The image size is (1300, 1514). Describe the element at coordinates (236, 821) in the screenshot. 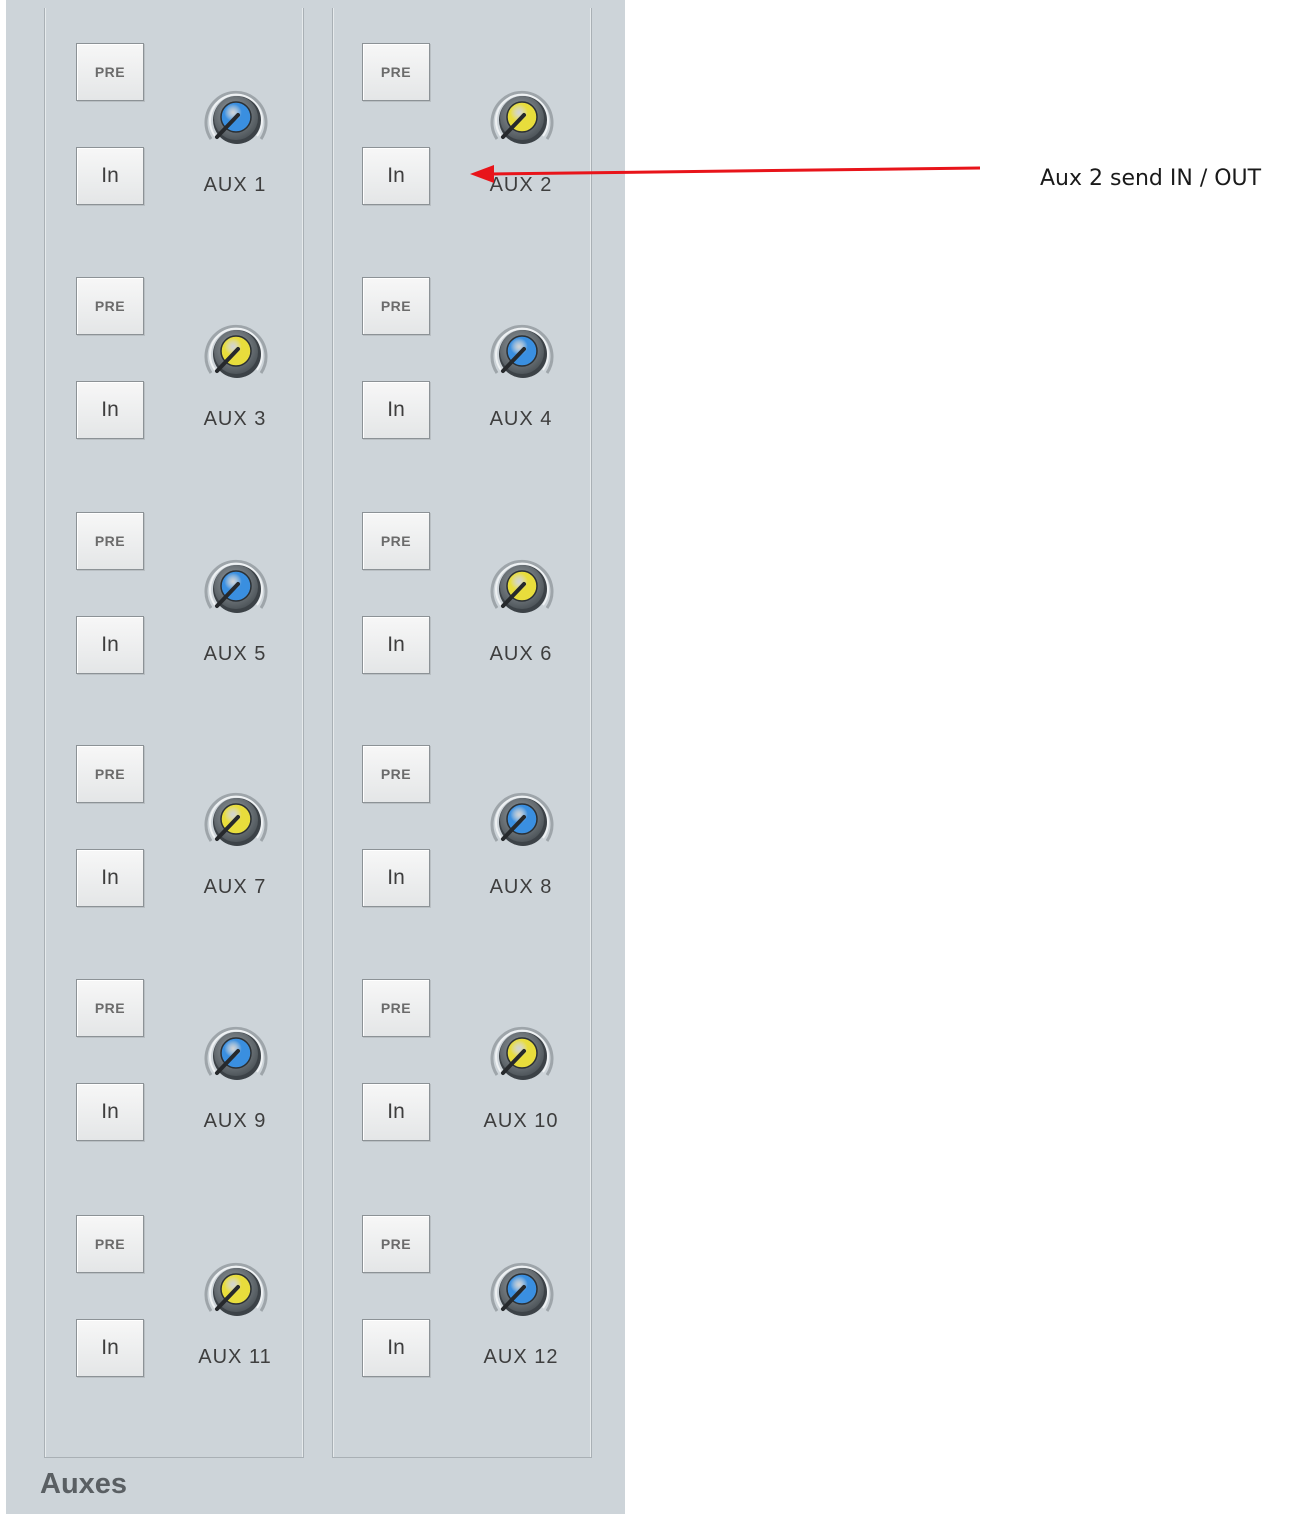

I see `aux-7-send-knob` at that location.